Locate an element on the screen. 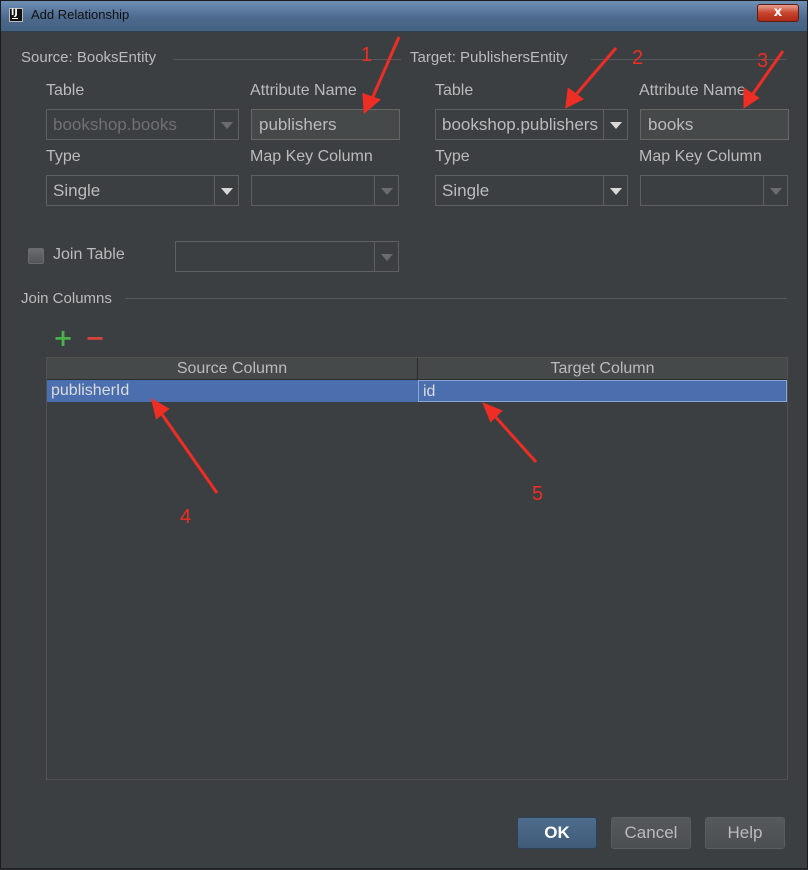  ok-button: OK is located at coordinates (557, 833).